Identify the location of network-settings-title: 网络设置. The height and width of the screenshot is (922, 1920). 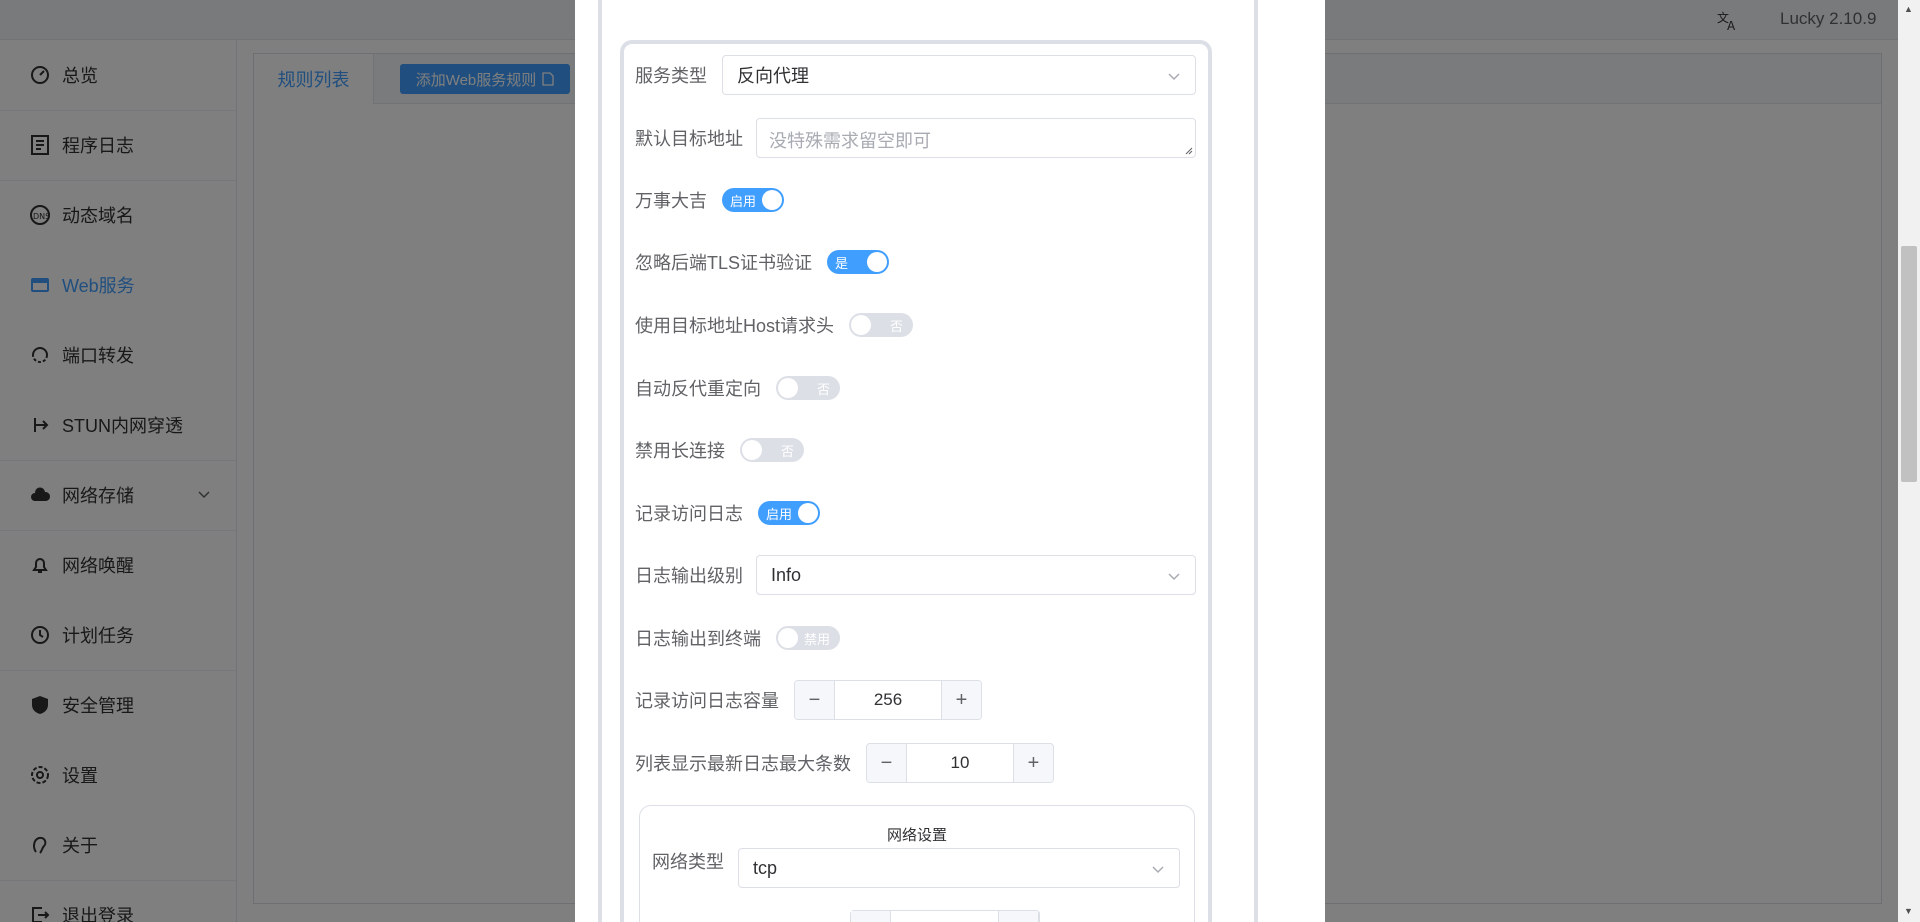
(916, 835).